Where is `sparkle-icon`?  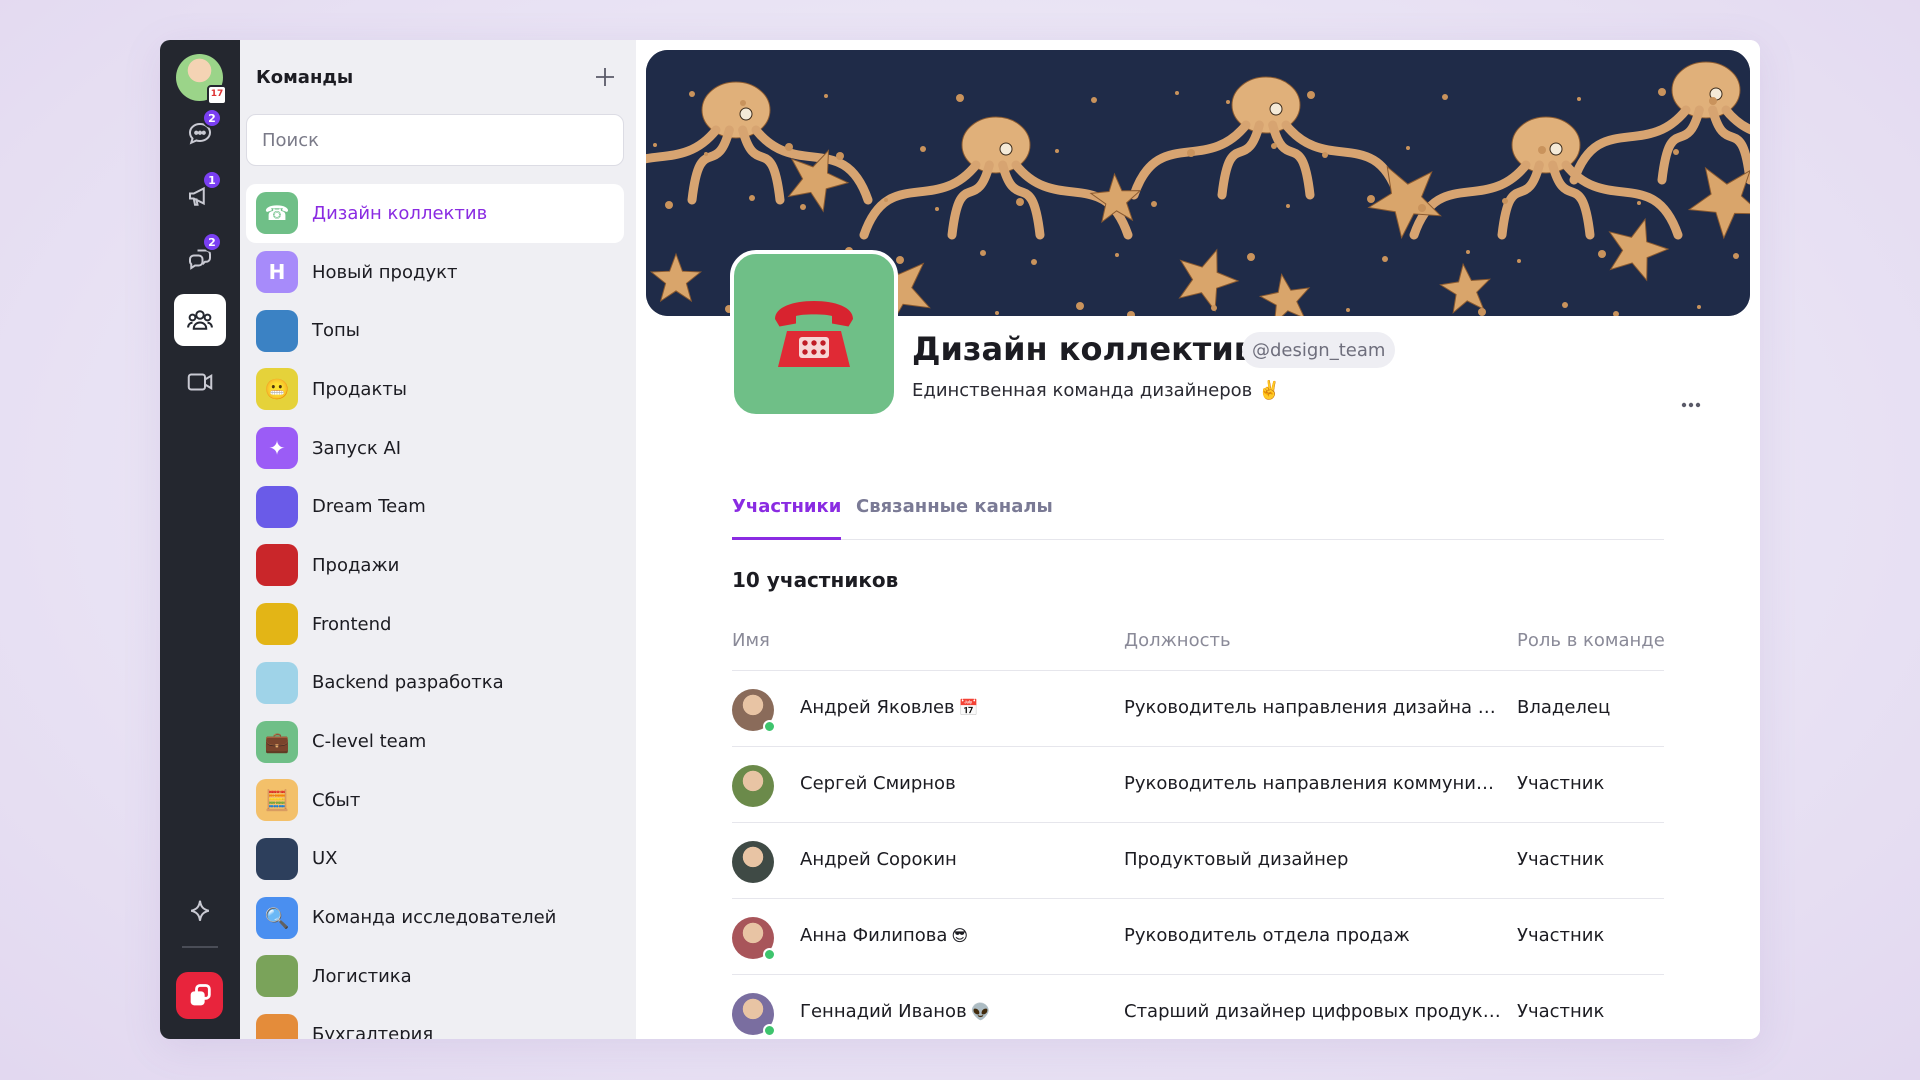 sparkle-icon is located at coordinates (200, 910).